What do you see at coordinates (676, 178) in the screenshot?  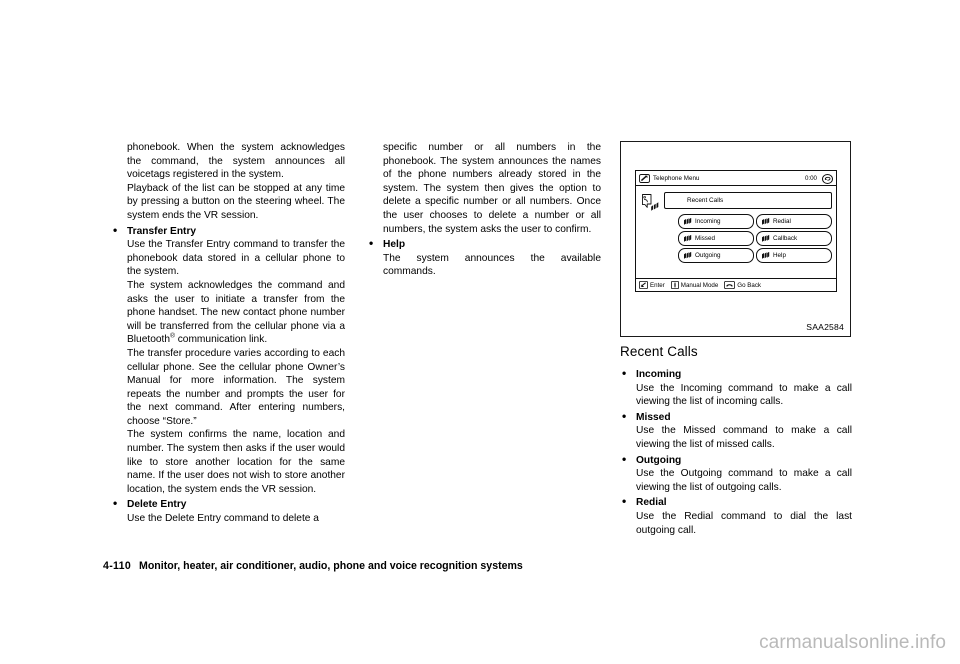 I see `screen-title: Telephone Menu` at bounding box center [676, 178].